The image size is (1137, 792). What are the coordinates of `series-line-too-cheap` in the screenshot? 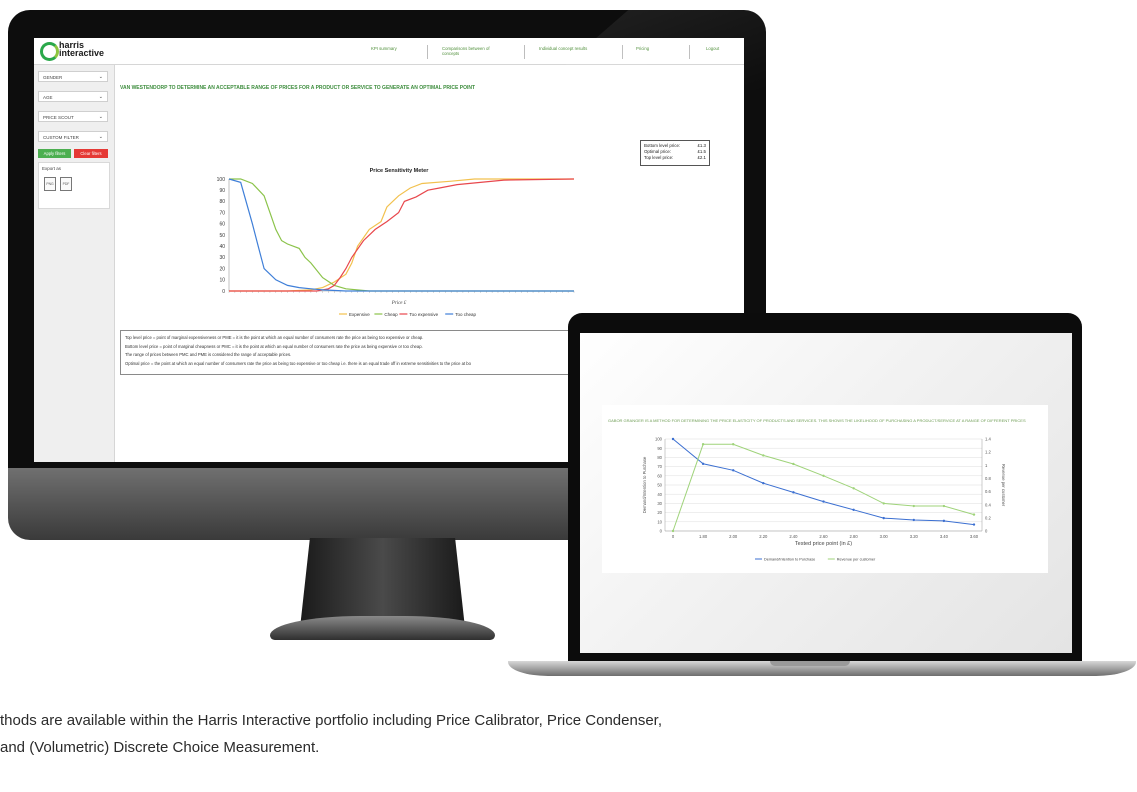 It's located at (401, 235).